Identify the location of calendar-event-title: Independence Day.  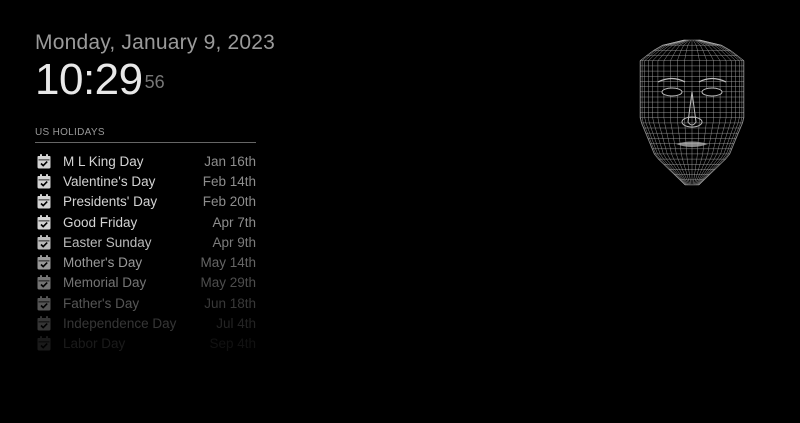
(120, 324).